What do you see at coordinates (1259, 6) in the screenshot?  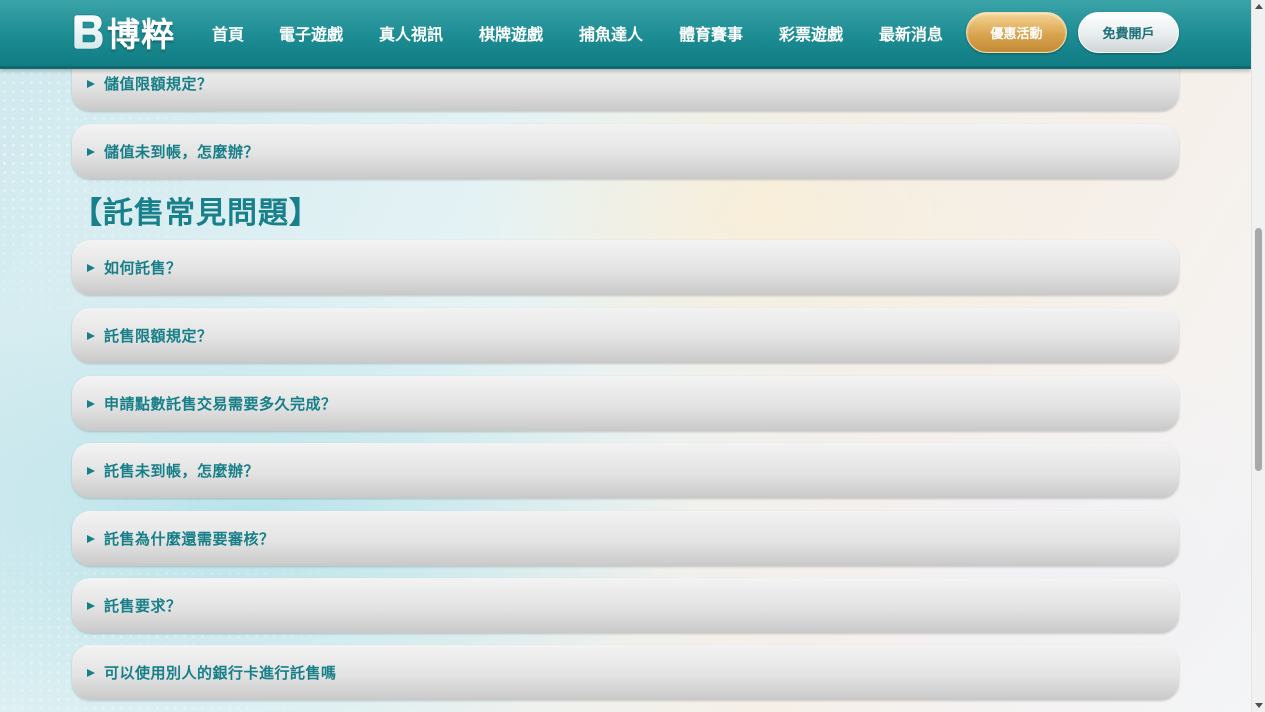 I see `scroll-up-icon` at bounding box center [1259, 6].